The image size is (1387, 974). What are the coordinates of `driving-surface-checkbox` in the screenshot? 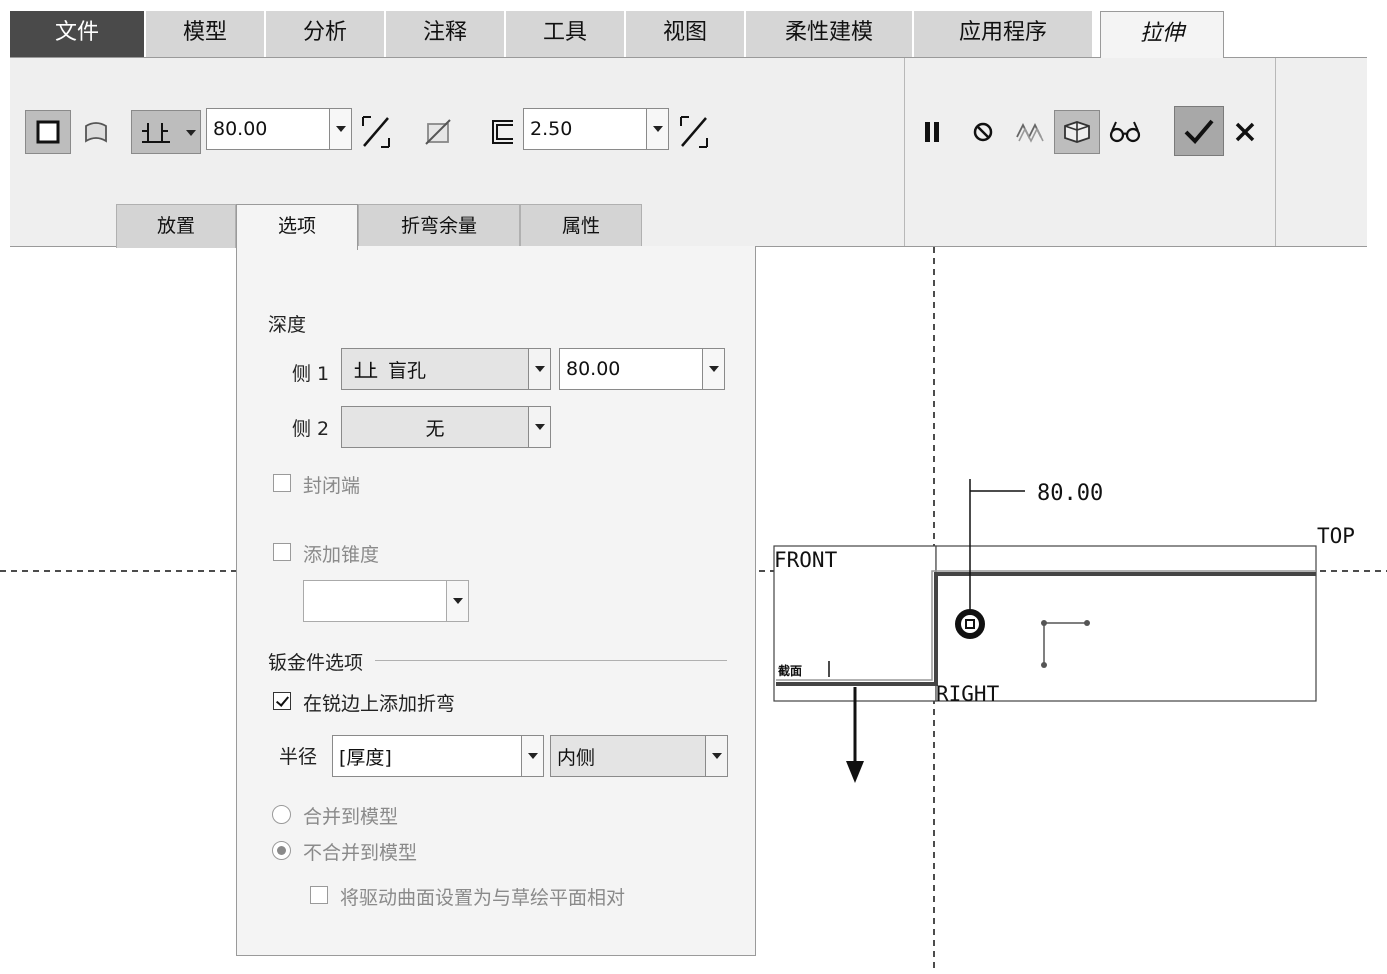 It's located at (319, 895).